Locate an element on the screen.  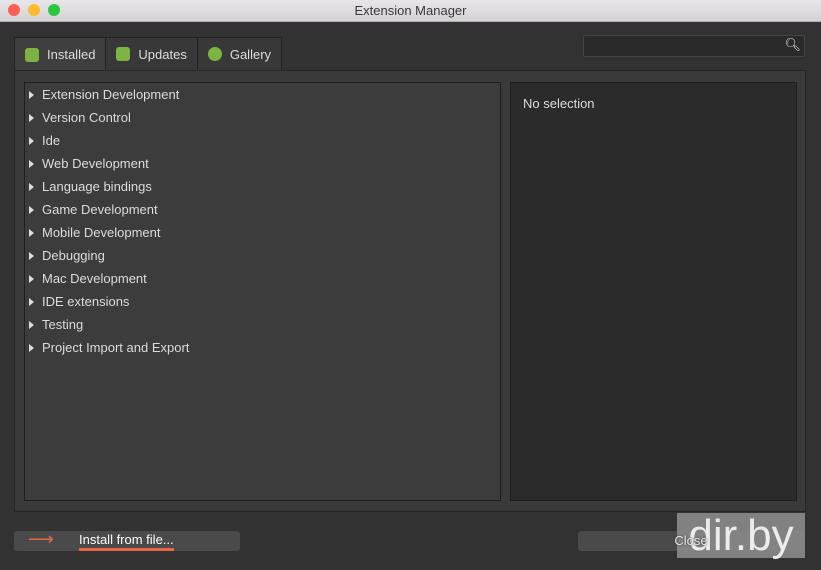
tree-item: Ide is located at coordinates (262, 140).